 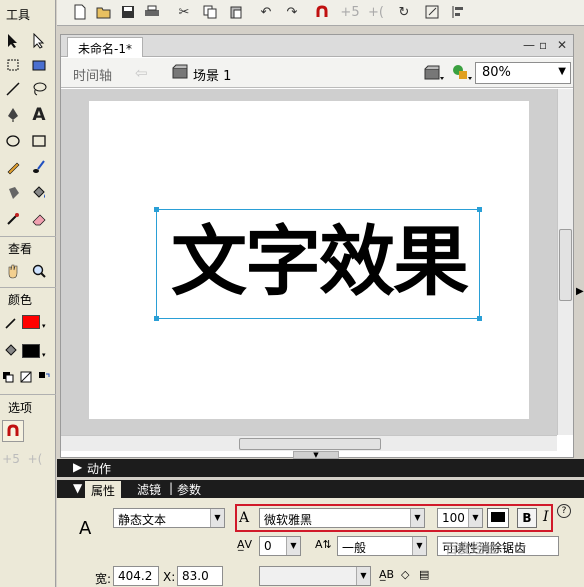 What do you see at coordinates (316, 455) in the screenshot?
I see `panel-collapse-handle: ▼` at bounding box center [316, 455].